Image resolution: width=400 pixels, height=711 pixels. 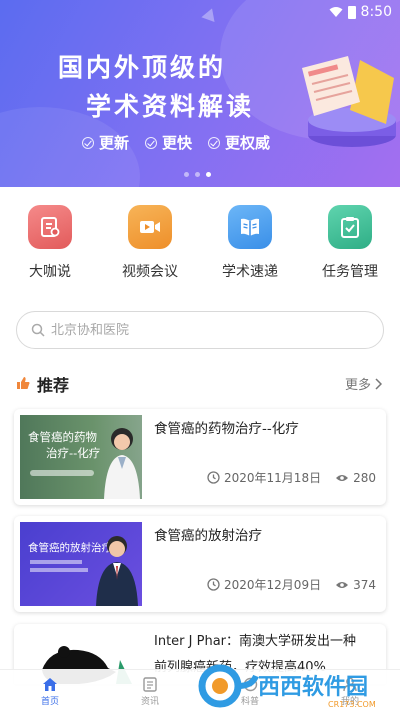 What do you see at coordinates (150, 272) in the screenshot?
I see `quick-item-label: 视频会议` at bounding box center [150, 272].